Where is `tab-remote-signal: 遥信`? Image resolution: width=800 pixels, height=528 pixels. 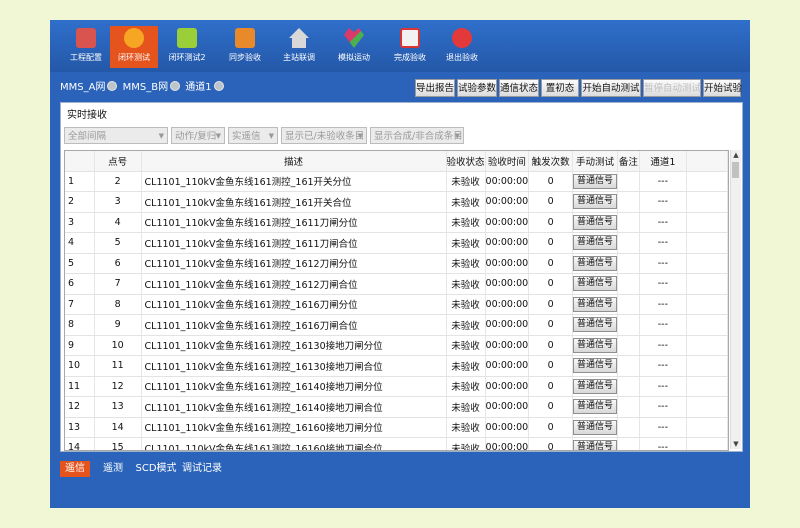 tab-remote-signal: 遥信 is located at coordinates (75, 469).